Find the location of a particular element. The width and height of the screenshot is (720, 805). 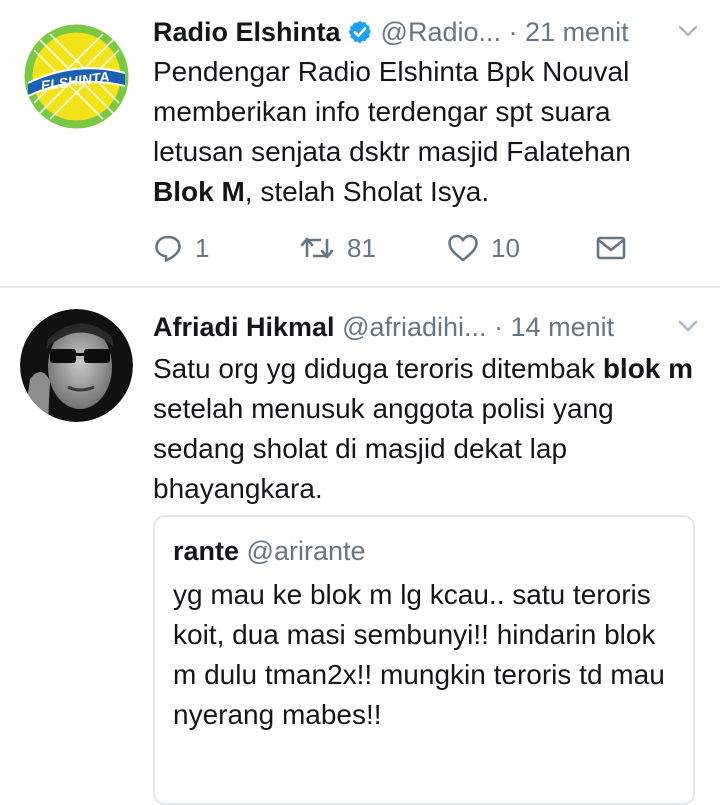

tweet-text-part: Satu org yg diduga teroris ditembak is located at coordinates (378, 368).